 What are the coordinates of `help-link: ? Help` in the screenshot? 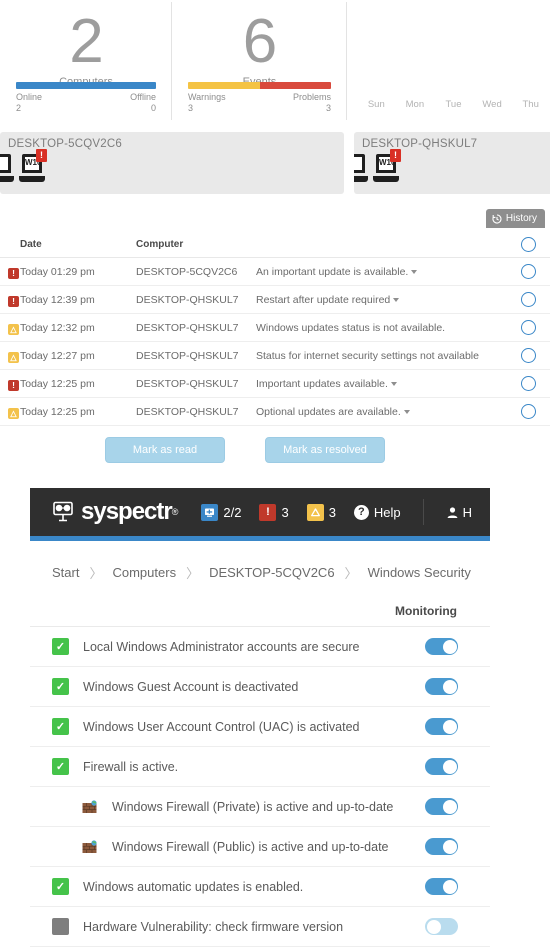 It's located at (377, 512).